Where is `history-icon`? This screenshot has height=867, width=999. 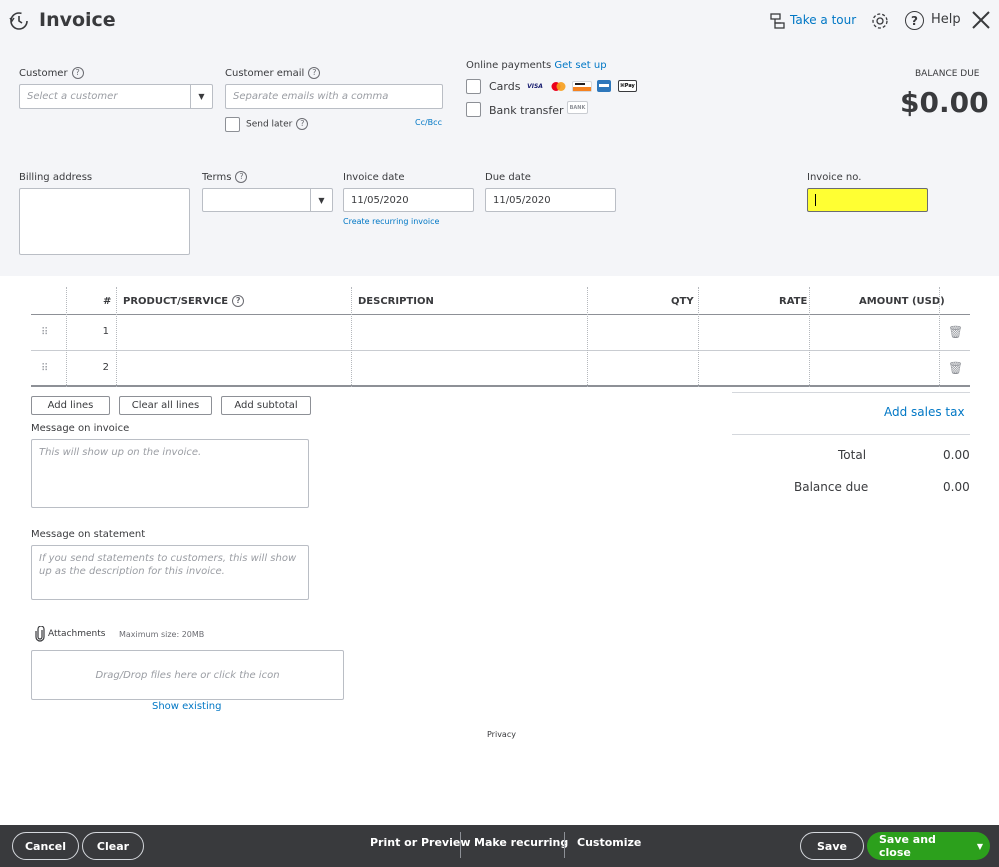 history-icon is located at coordinates (19, 21).